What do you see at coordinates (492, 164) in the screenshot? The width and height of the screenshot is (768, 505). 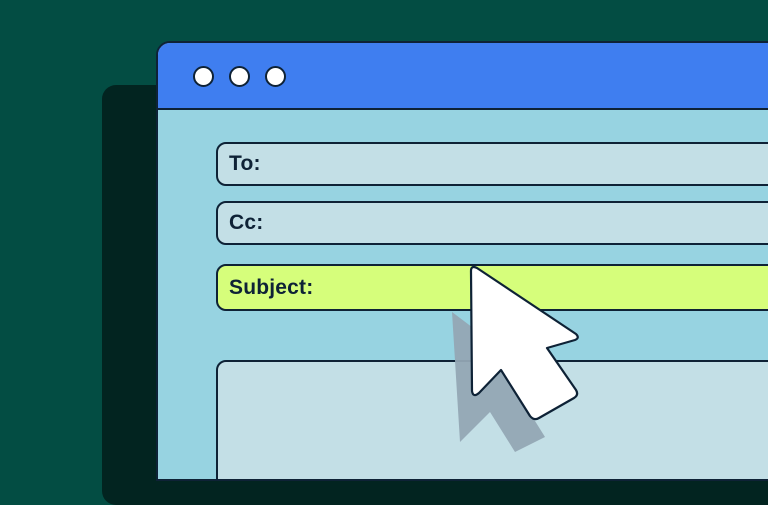 I see `to-field: To:` at bounding box center [492, 164].